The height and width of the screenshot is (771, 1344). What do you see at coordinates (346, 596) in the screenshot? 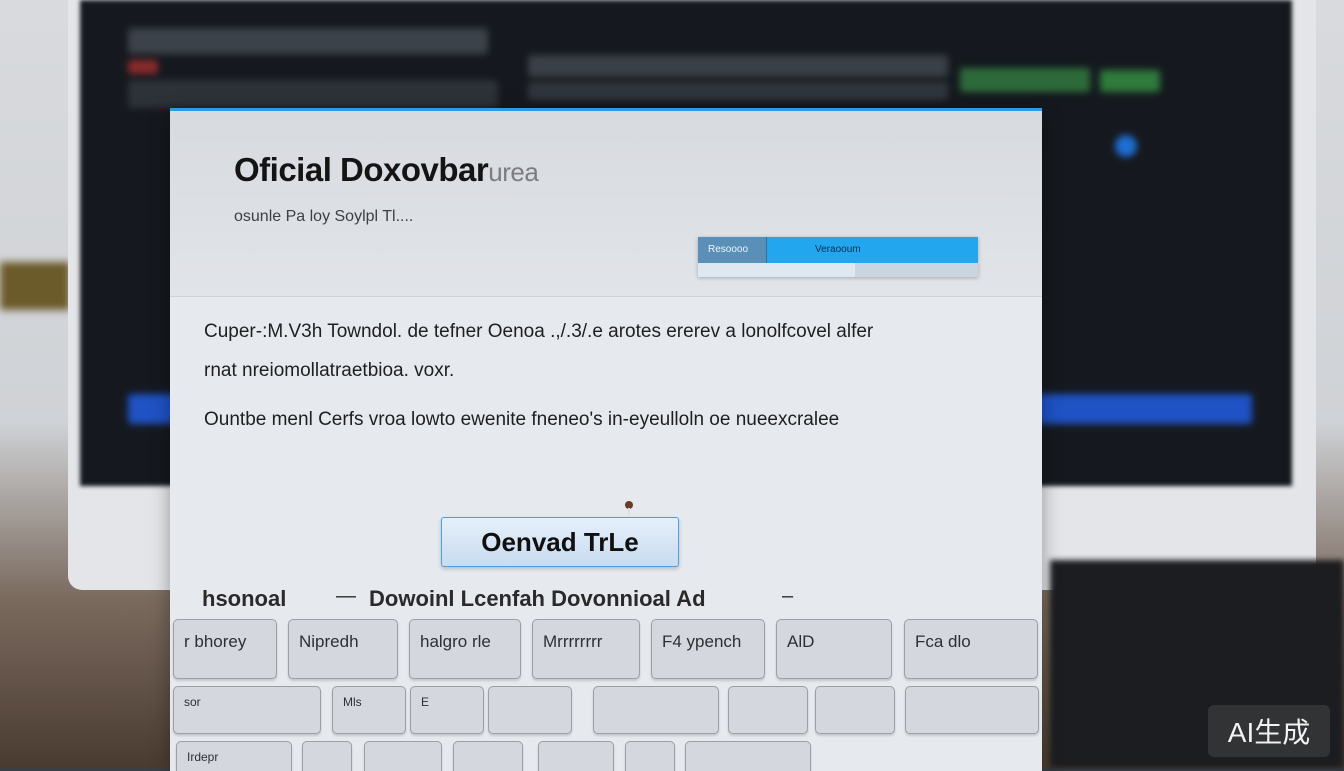
I see `footer-dash-1: —` at bounding box center [346, 596].